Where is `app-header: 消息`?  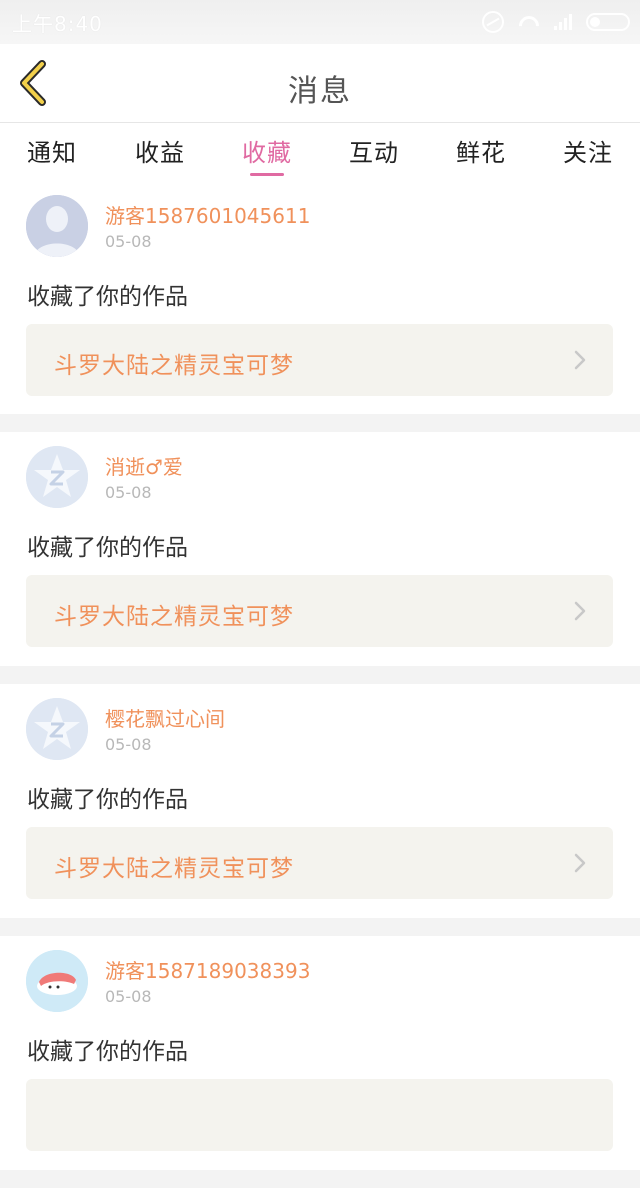 app-header: 消息 is located at coordinates (320, 83).